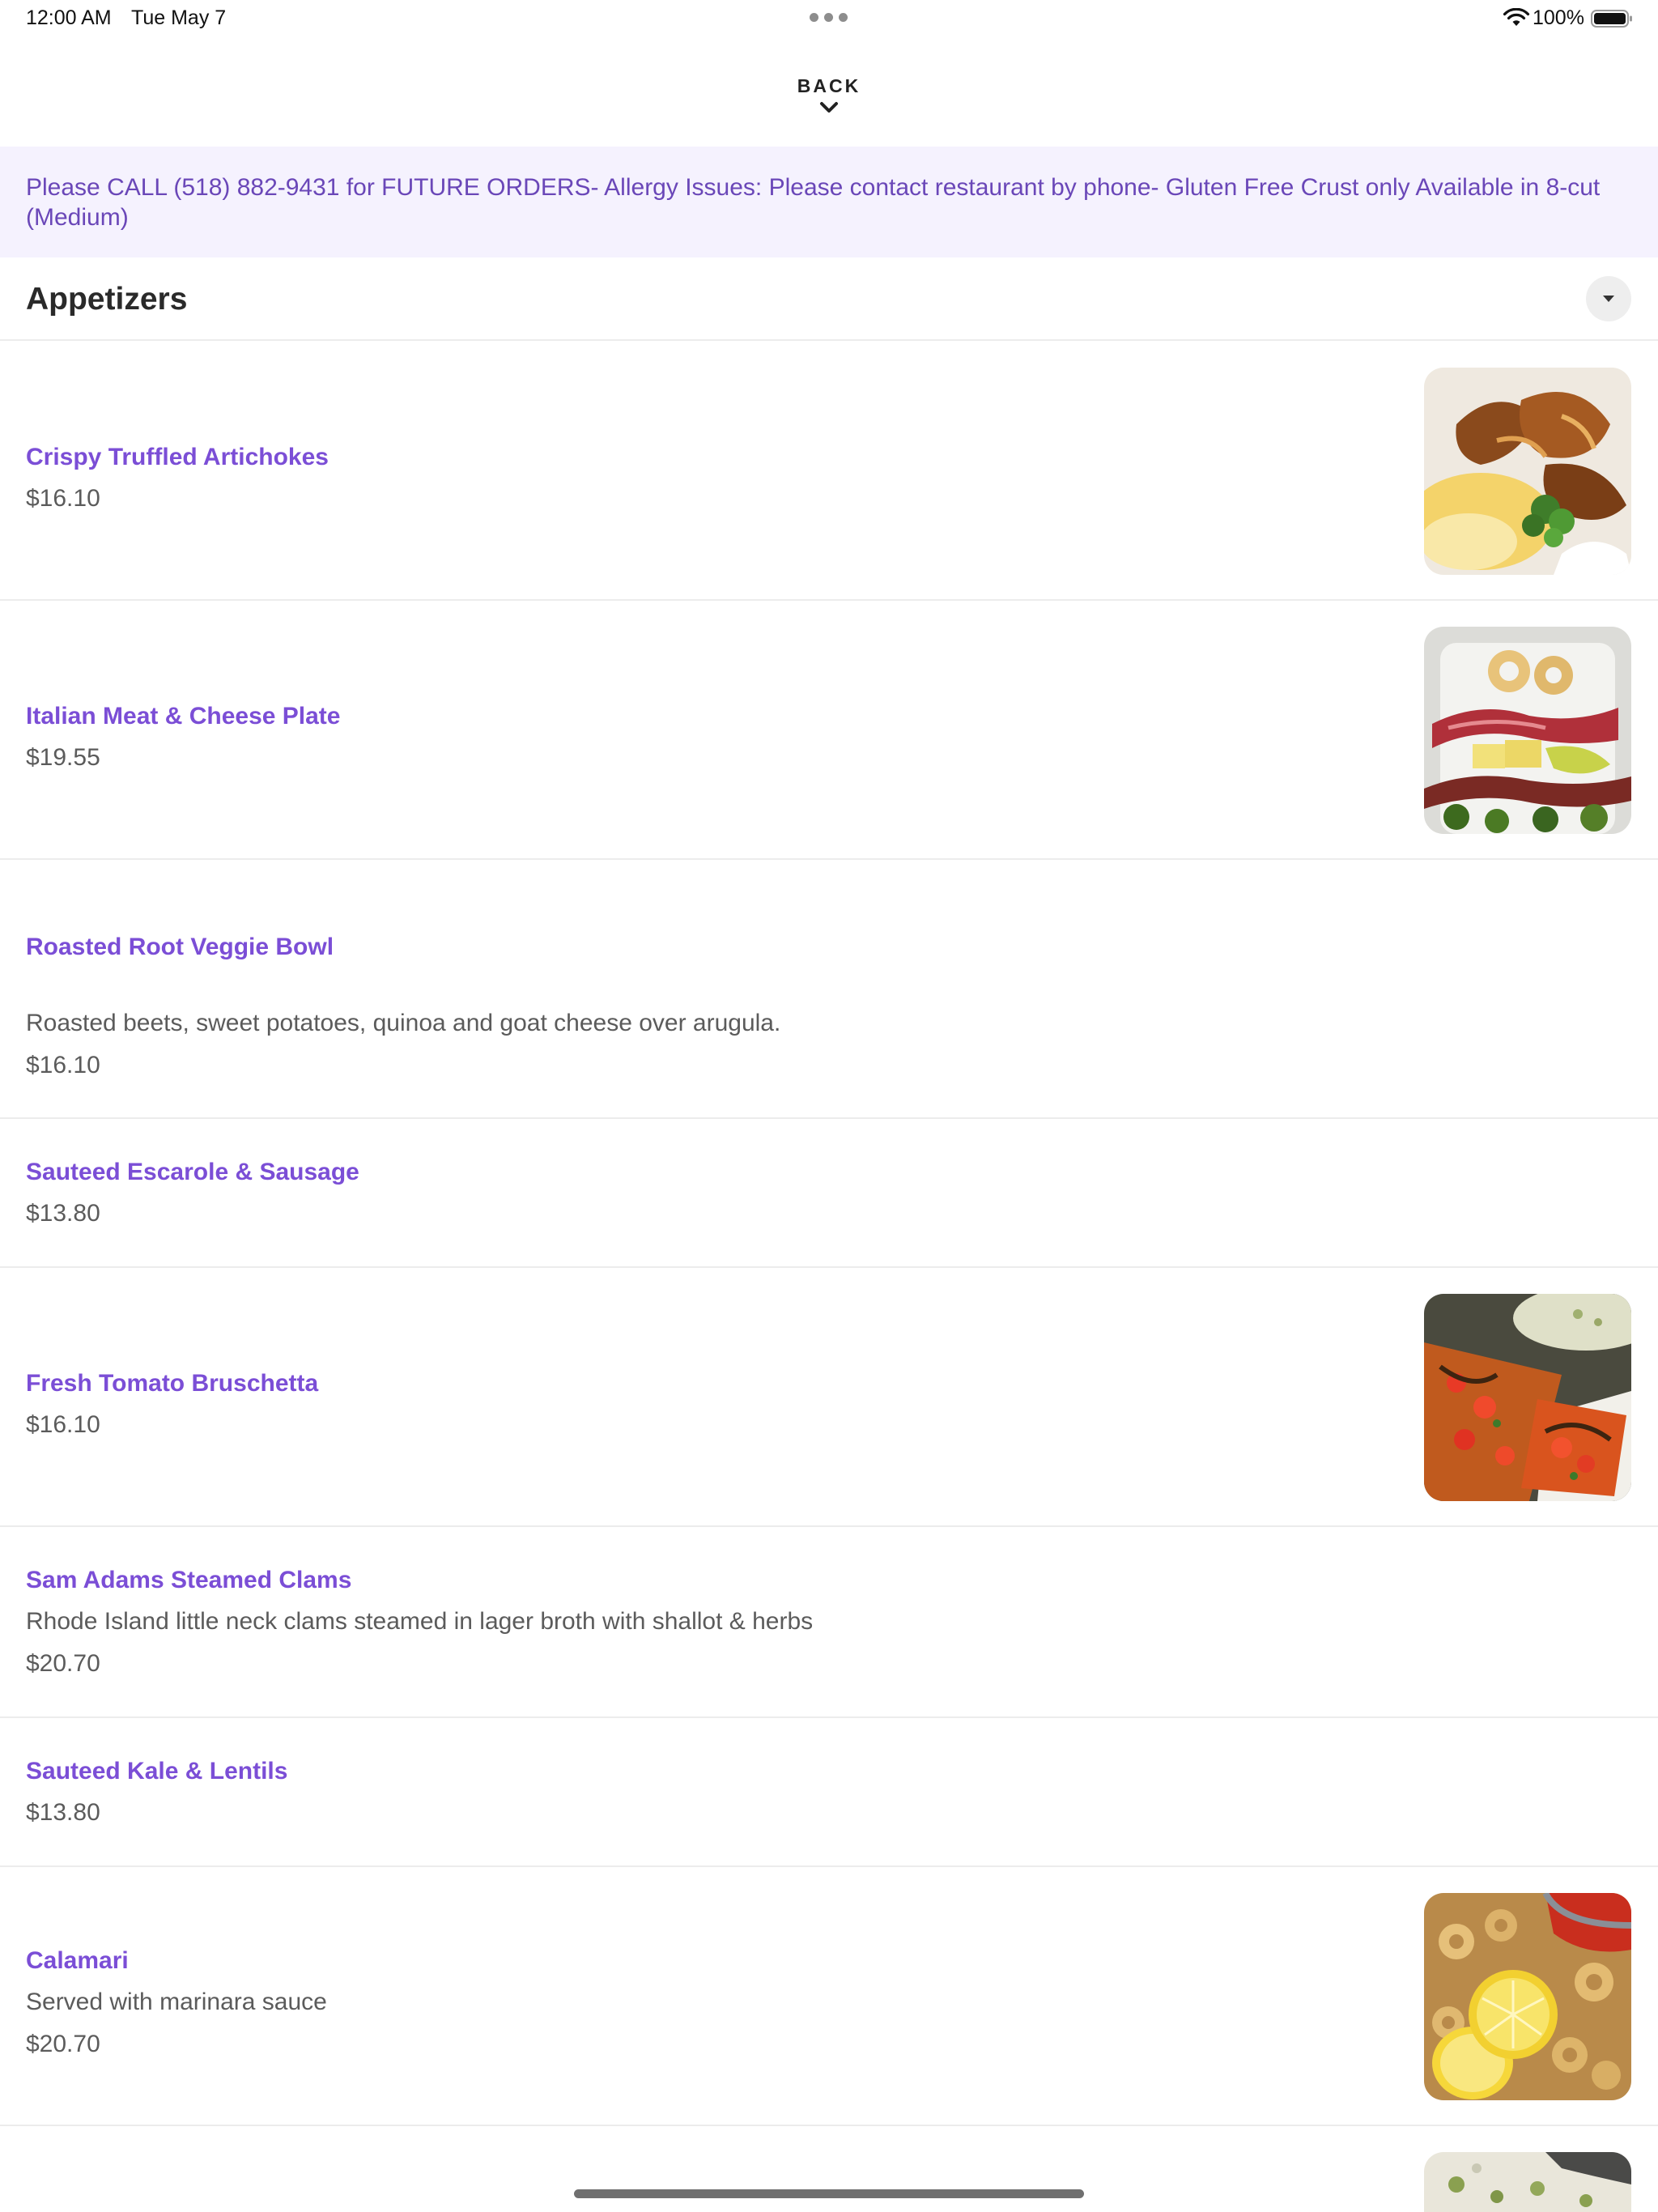 The width and height of the screenshot is (1658, 2212). What do you see at coordinates (157, 1771) in the screenshot?
I see `item-name: Sauteed Kale & Lentils` at bounding box center [157, 1771].